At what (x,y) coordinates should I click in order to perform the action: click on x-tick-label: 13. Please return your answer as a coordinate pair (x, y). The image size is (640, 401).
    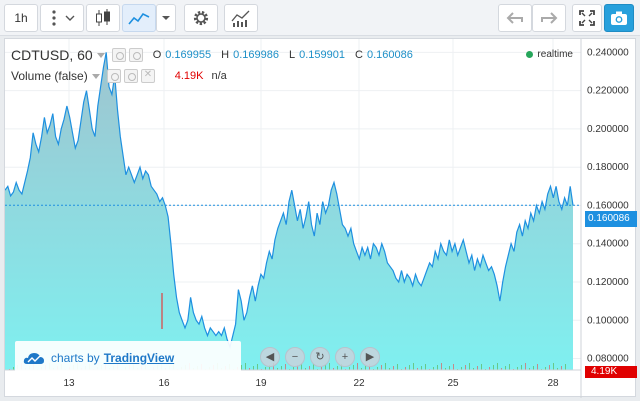
    Looking at the image, I should click on (69, 383).